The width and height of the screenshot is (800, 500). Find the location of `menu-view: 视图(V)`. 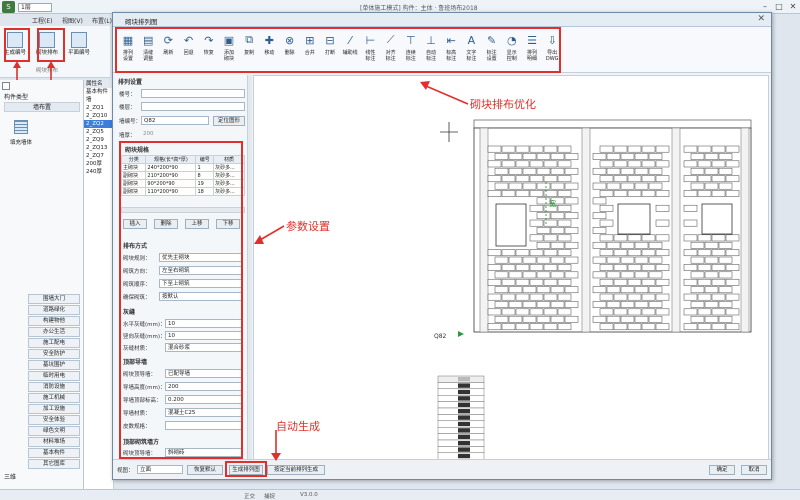

menu-view: 视图(V) is located at coordinates (72, 20).